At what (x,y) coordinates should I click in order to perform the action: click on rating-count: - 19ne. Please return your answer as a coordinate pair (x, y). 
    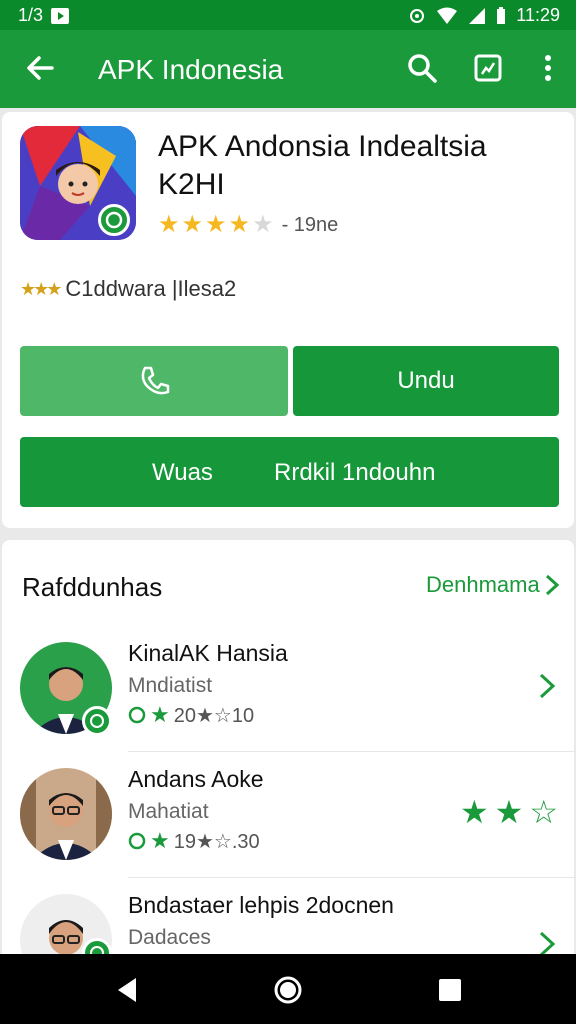
    Looking at the image, I should click on (310, 224).